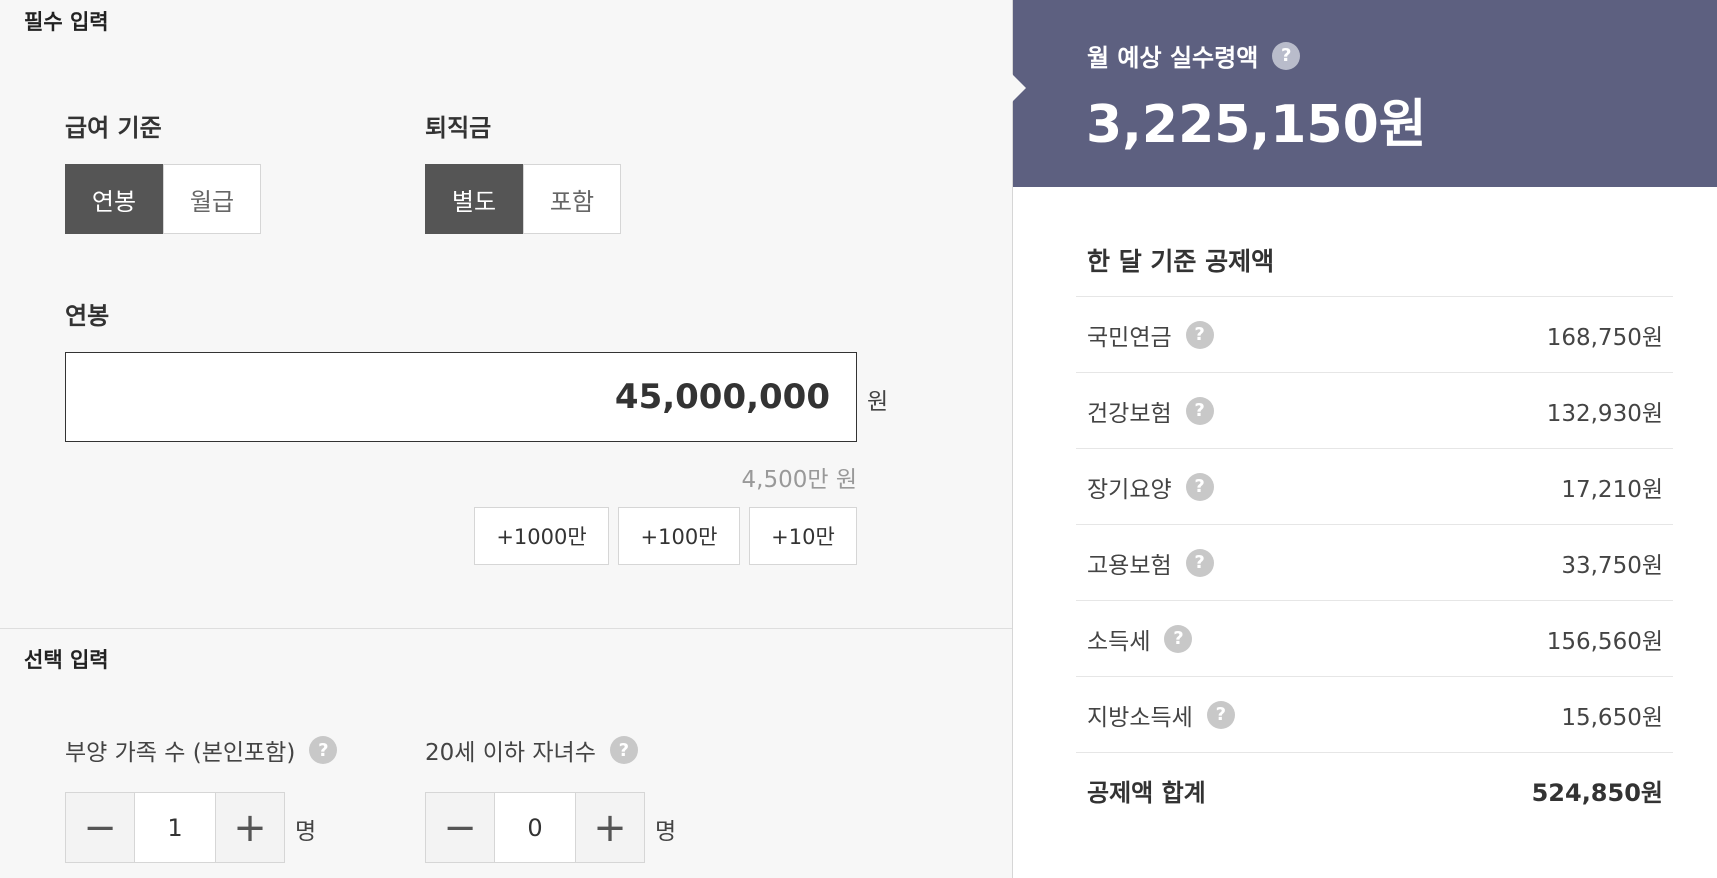 This screenshot has width=1717, height=878. What do you see at coordinates (1119, 641) in the screenshot?
I see `deduction-name: 소득세` at bounding box center [1119, 641].